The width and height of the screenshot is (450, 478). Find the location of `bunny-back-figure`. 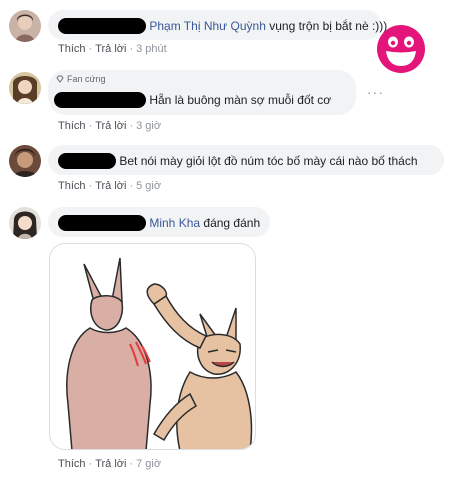

bunny-back-figure is located at coordinates (109, 353).